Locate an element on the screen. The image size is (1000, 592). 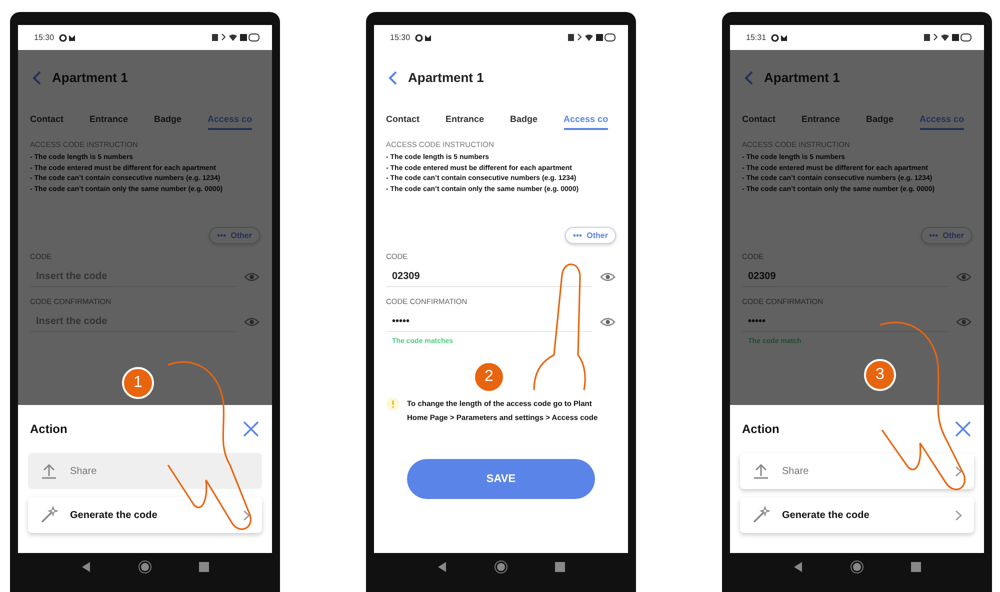
status-time: 15:31 is located at coordinates (756, 37).